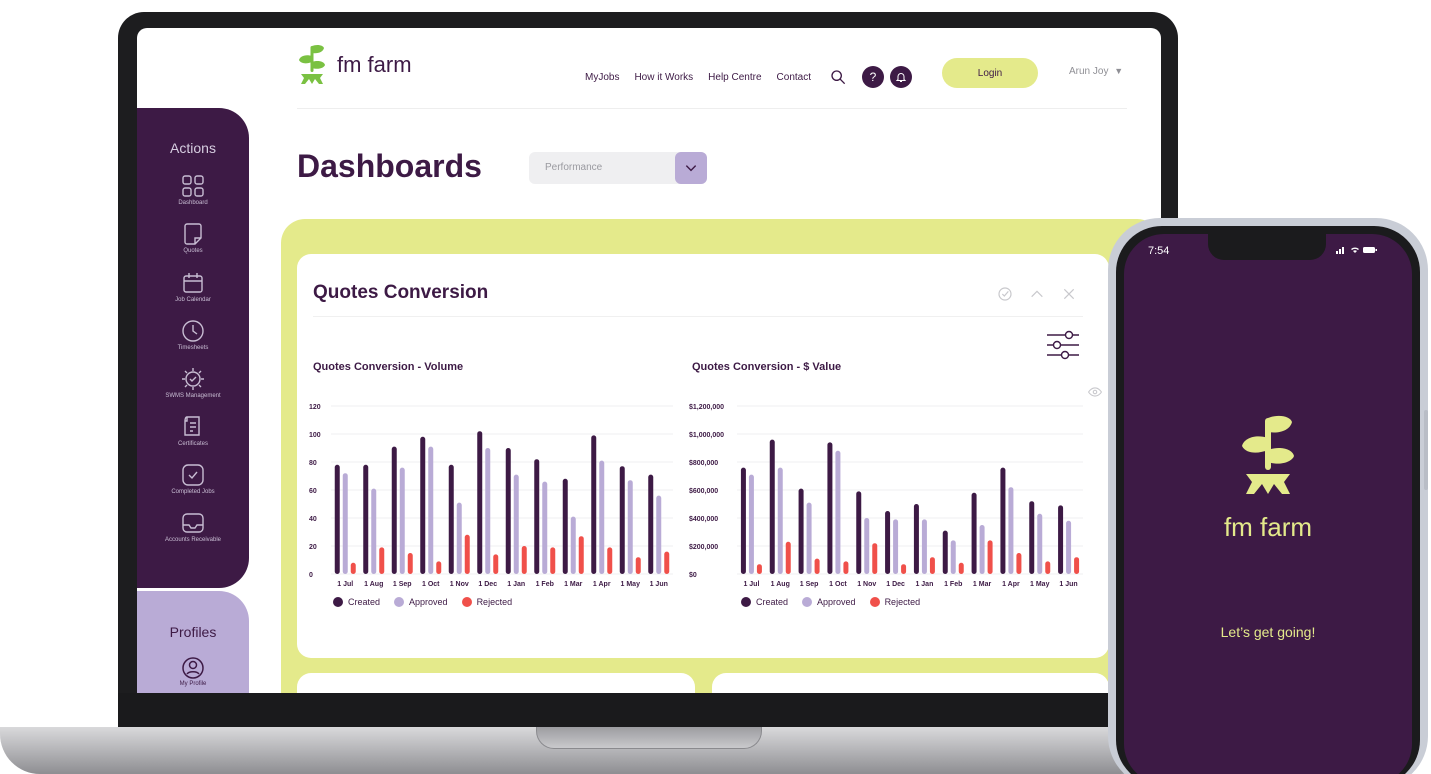 The image size is (1431, 774). What do you see at coordinates (1011, 584) in the screenshot?
I see `x-tick-label: 1 Apr` at bounding box center [1011, 584].